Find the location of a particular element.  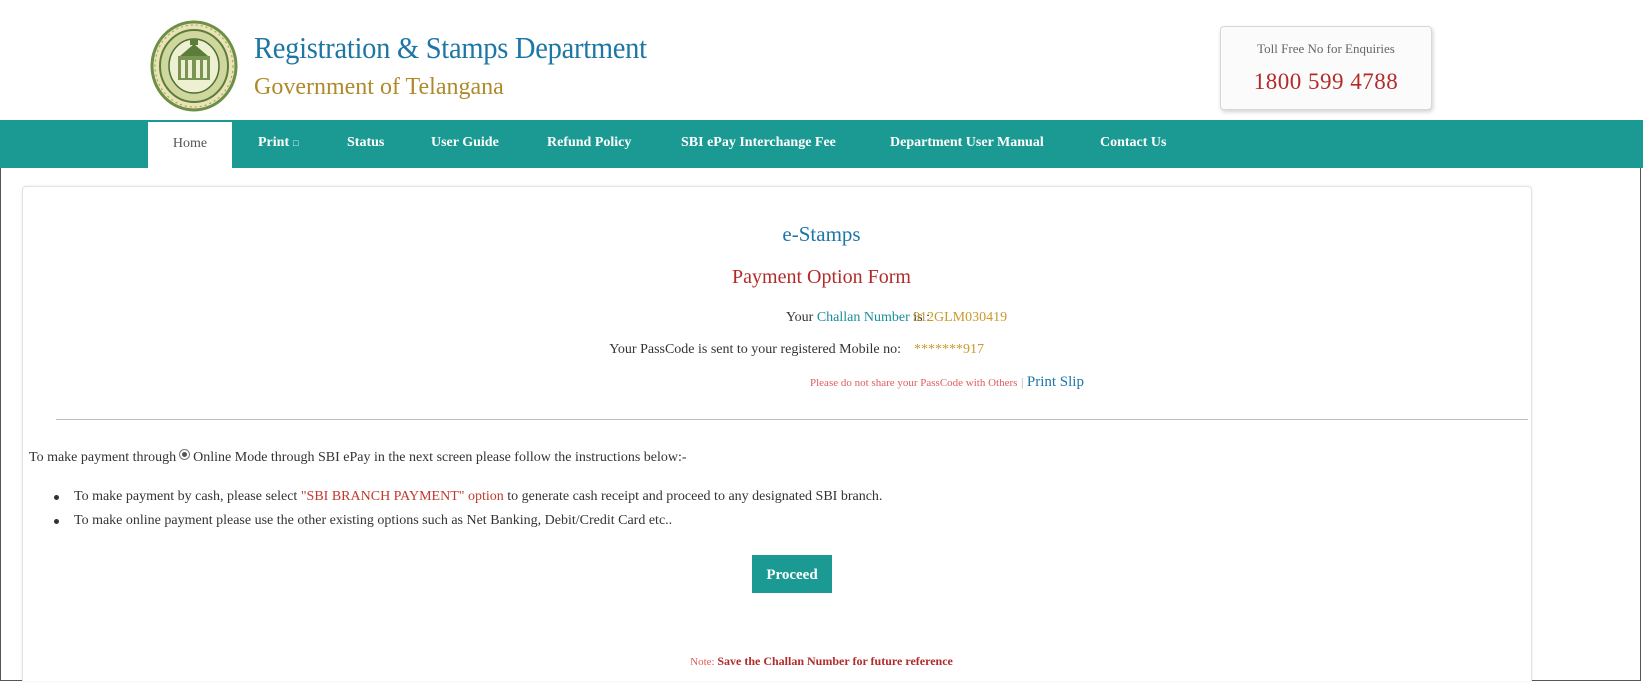

department-title: Registration & Stamps Department is located at coordinates (450, 47).